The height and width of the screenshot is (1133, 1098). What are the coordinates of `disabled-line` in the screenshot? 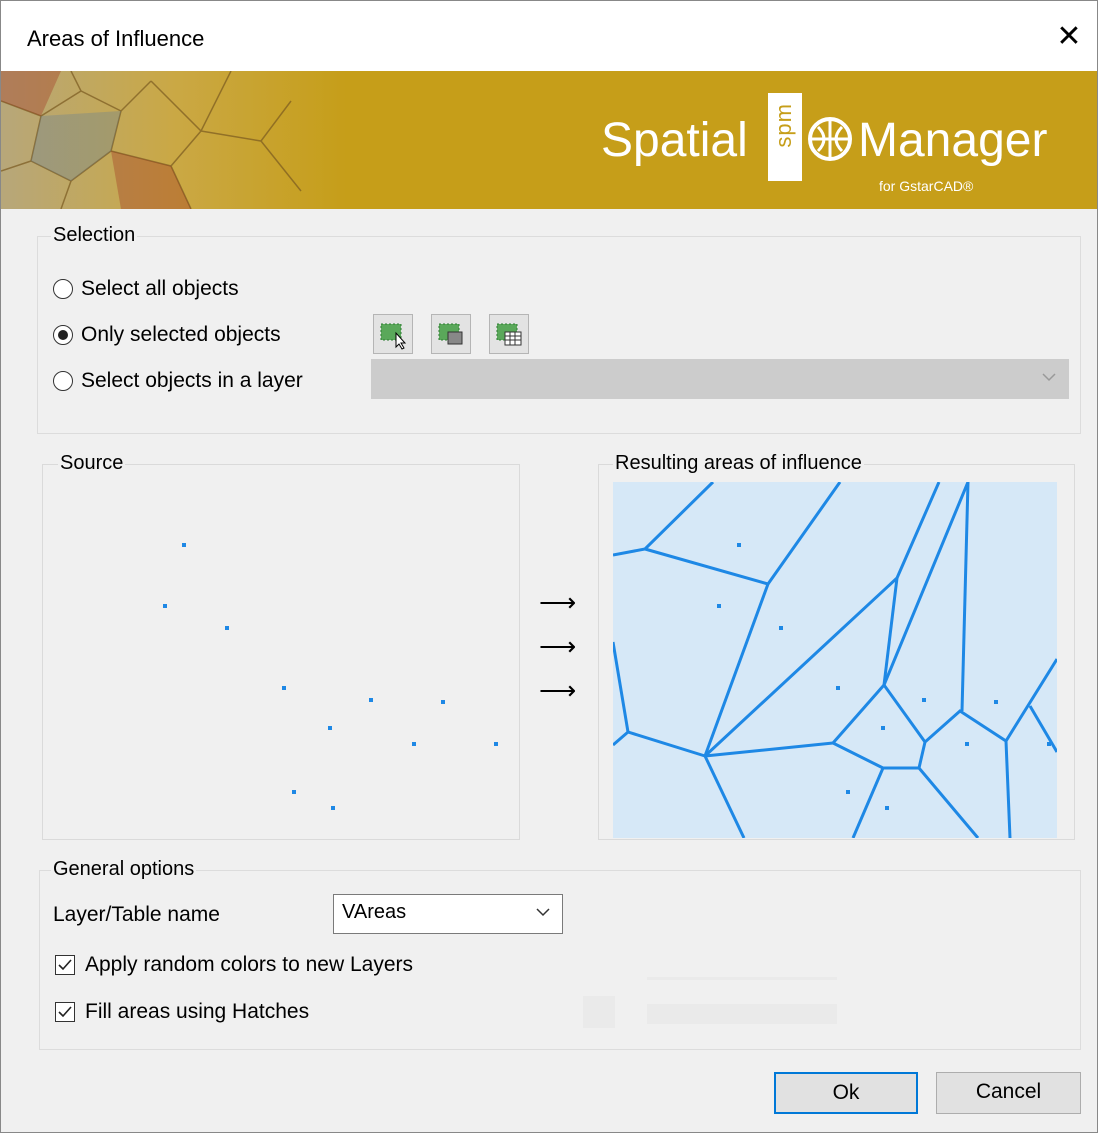 It's located at (742, 978).